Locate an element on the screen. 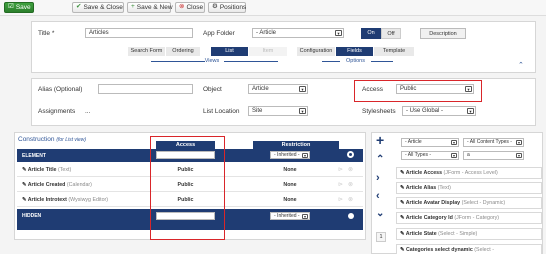 The image size is (546, 254). title-input: Articles is located at coordinates (139, 33).